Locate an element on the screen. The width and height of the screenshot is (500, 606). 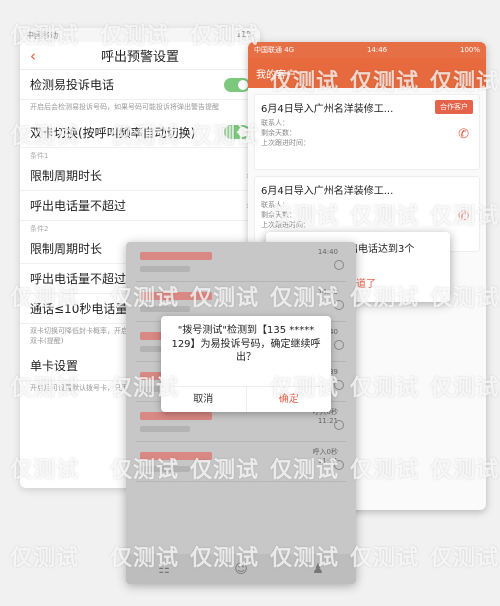
battery-label: 11% is located at coordinates (245, 34).